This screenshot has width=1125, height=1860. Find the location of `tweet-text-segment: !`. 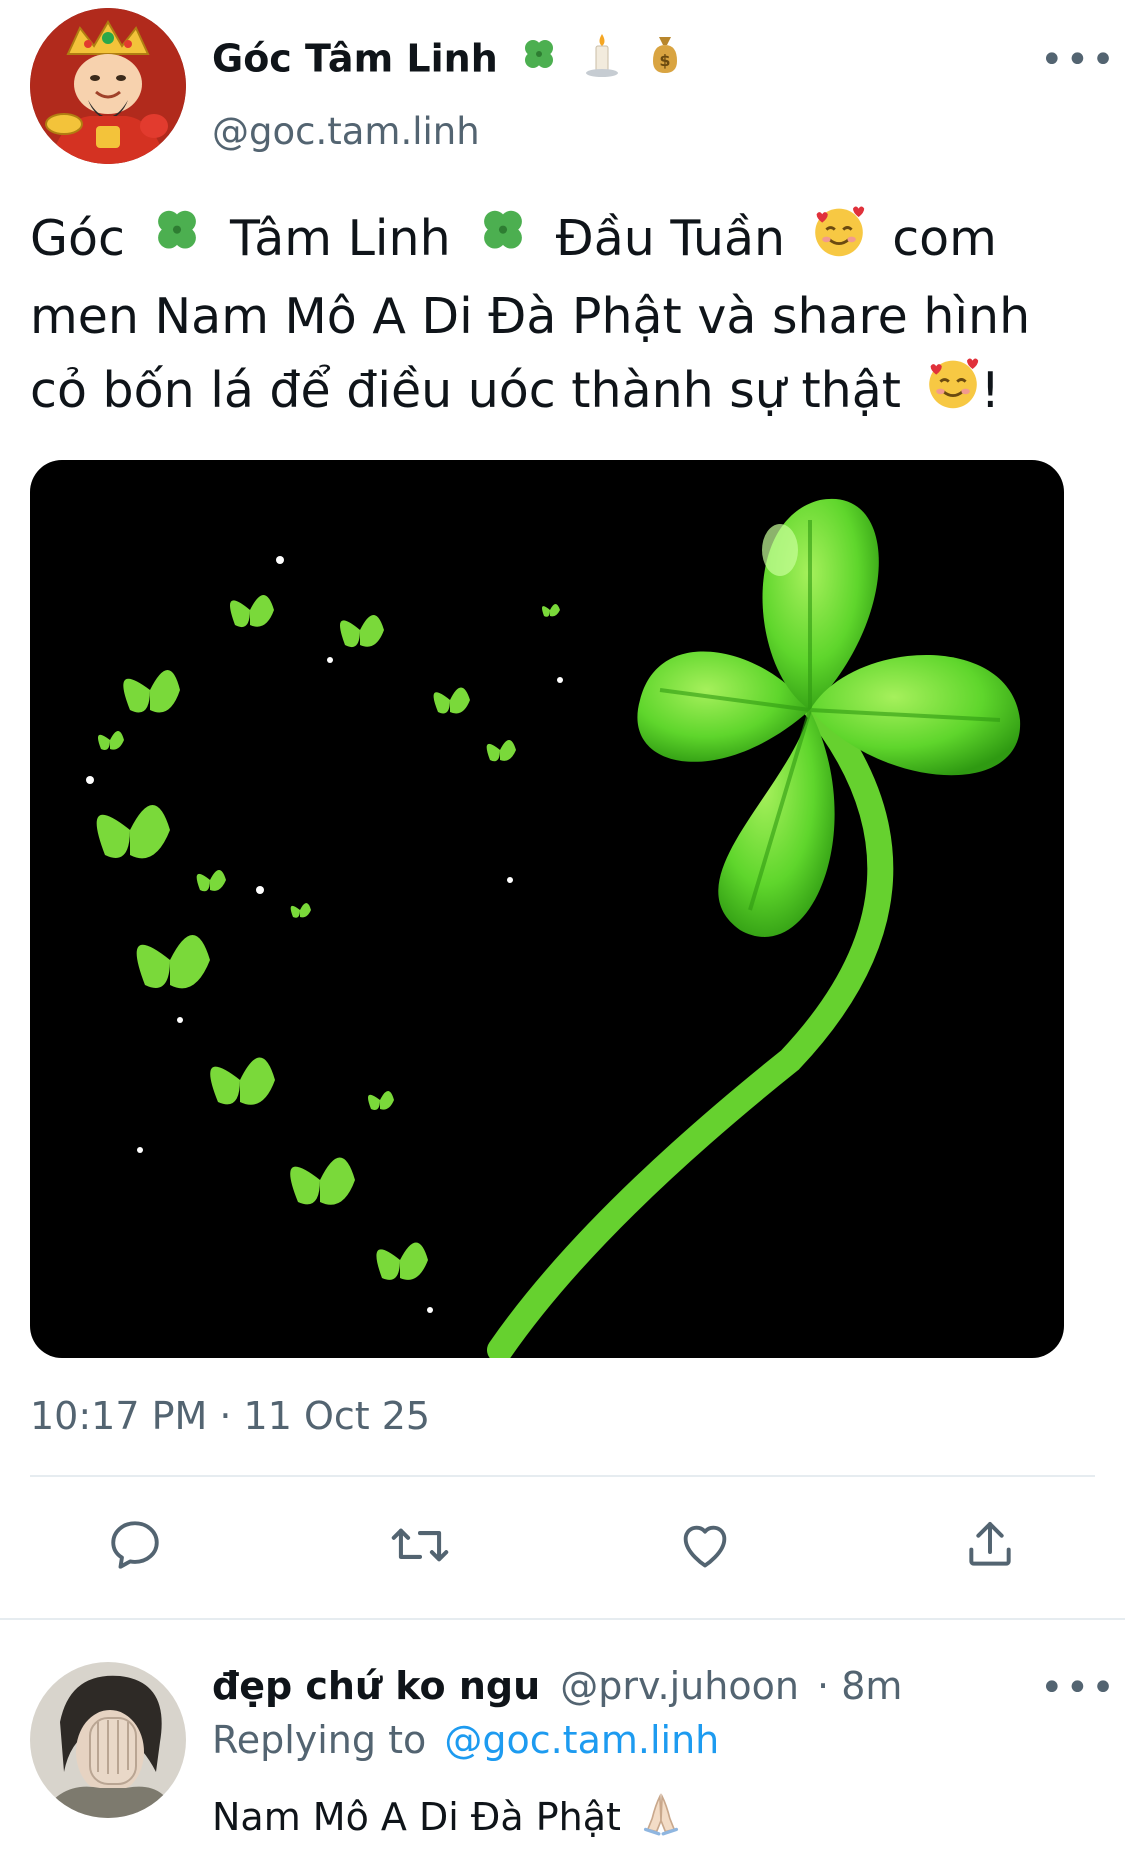

tweet-text-segment: ! is located at coordinates (990, 390).